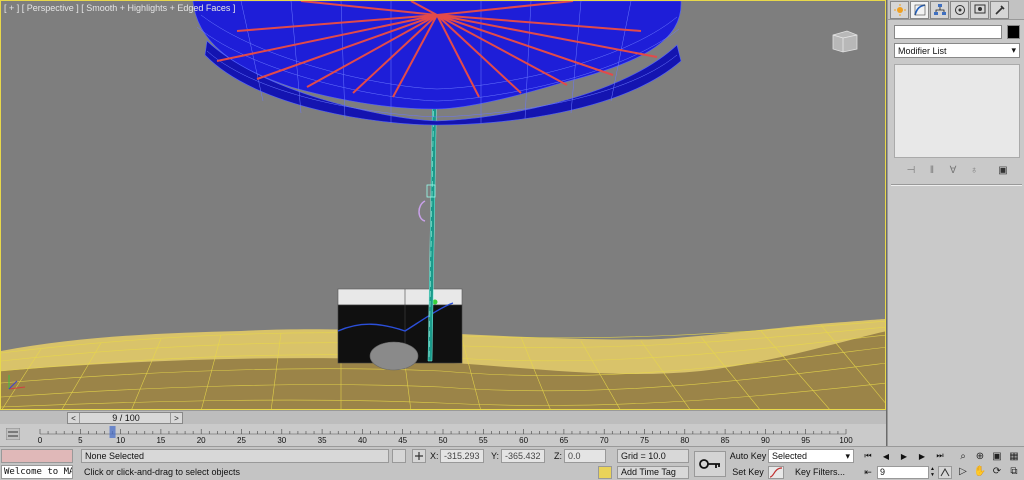 The width and height of the screenshot is (1024, 480). I want to click on ruler-label: 60, so click(523, 440).